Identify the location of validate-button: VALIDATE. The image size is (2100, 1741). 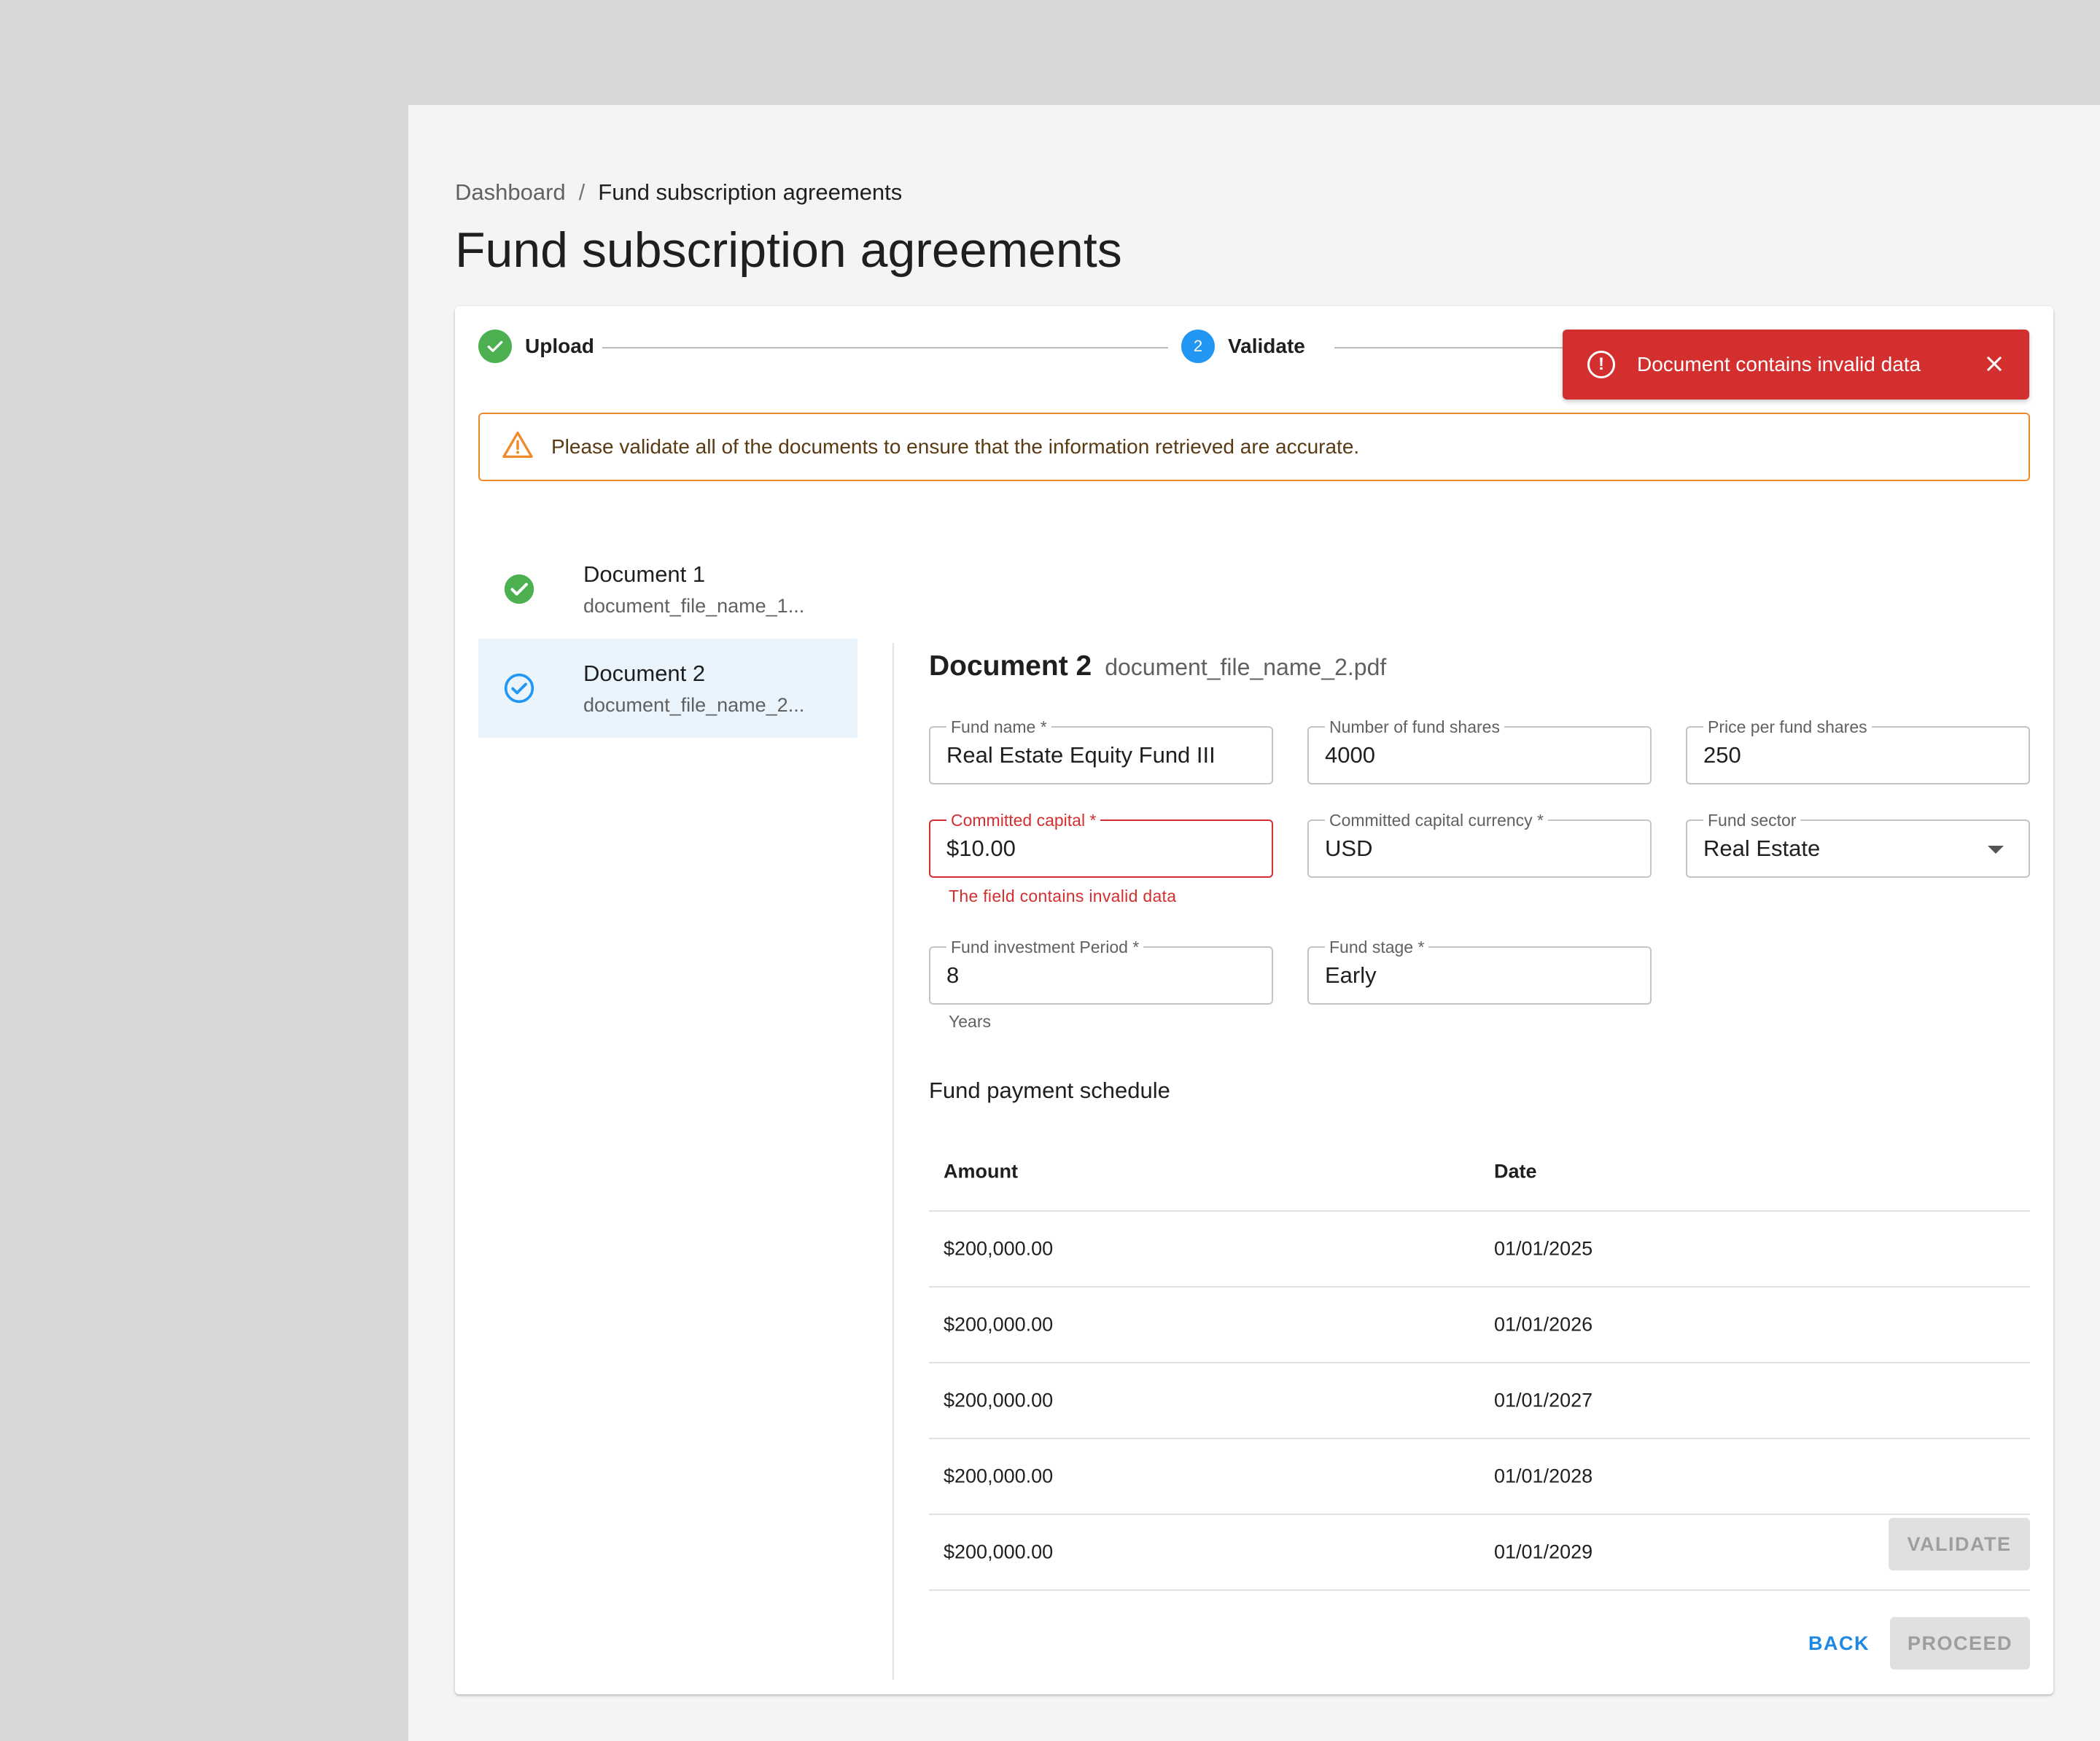
(1959, 1544).